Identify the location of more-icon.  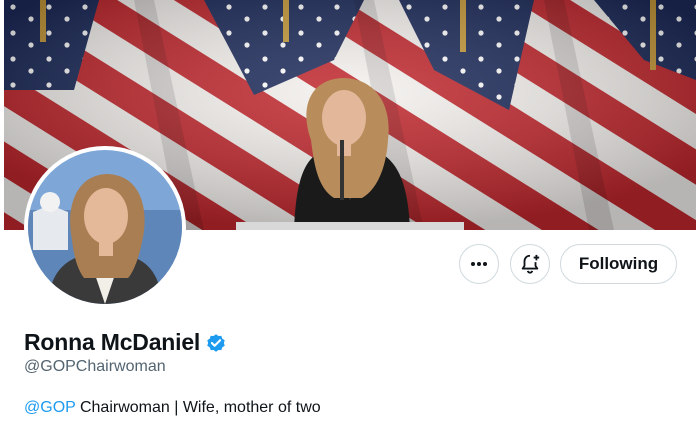
(479, 264).